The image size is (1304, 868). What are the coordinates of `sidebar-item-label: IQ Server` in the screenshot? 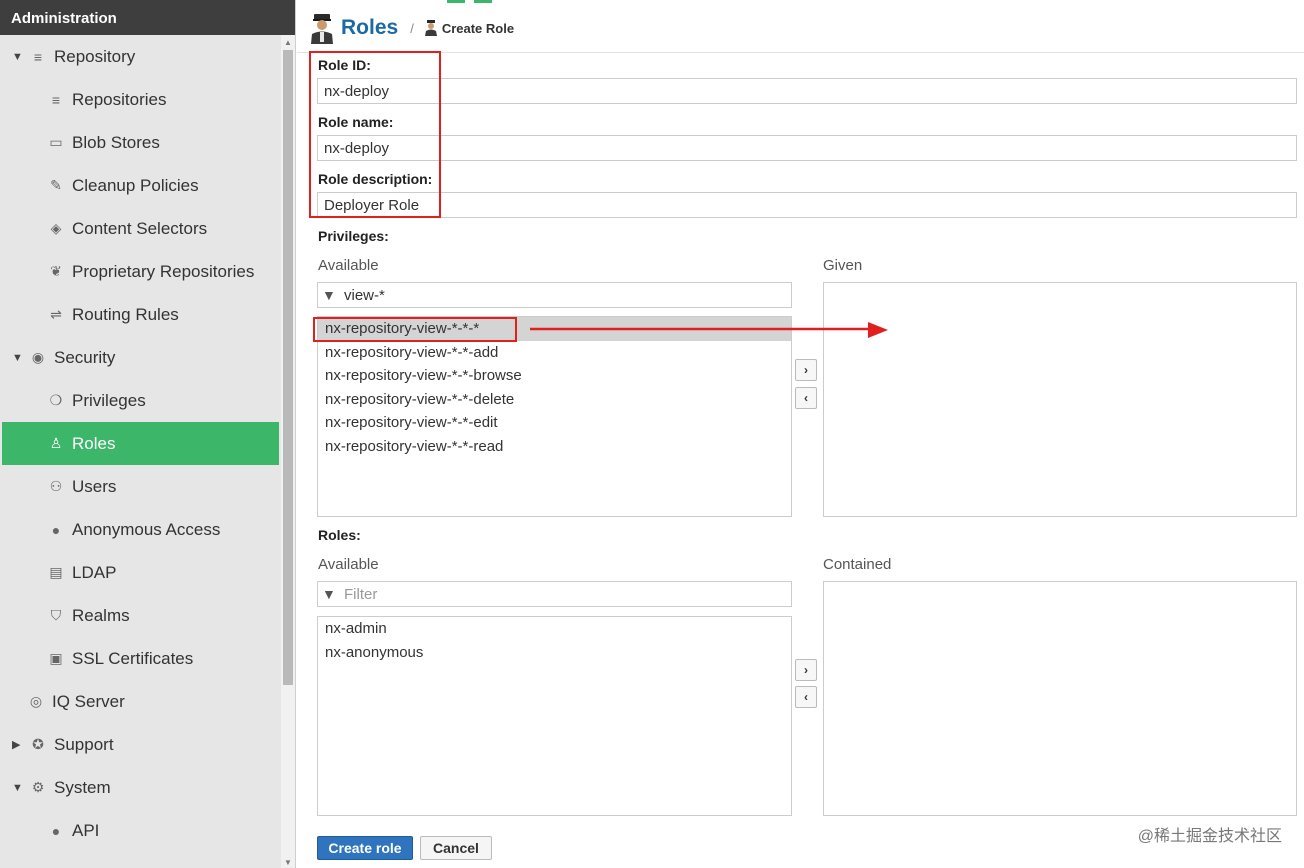 It's located at (88, 701).